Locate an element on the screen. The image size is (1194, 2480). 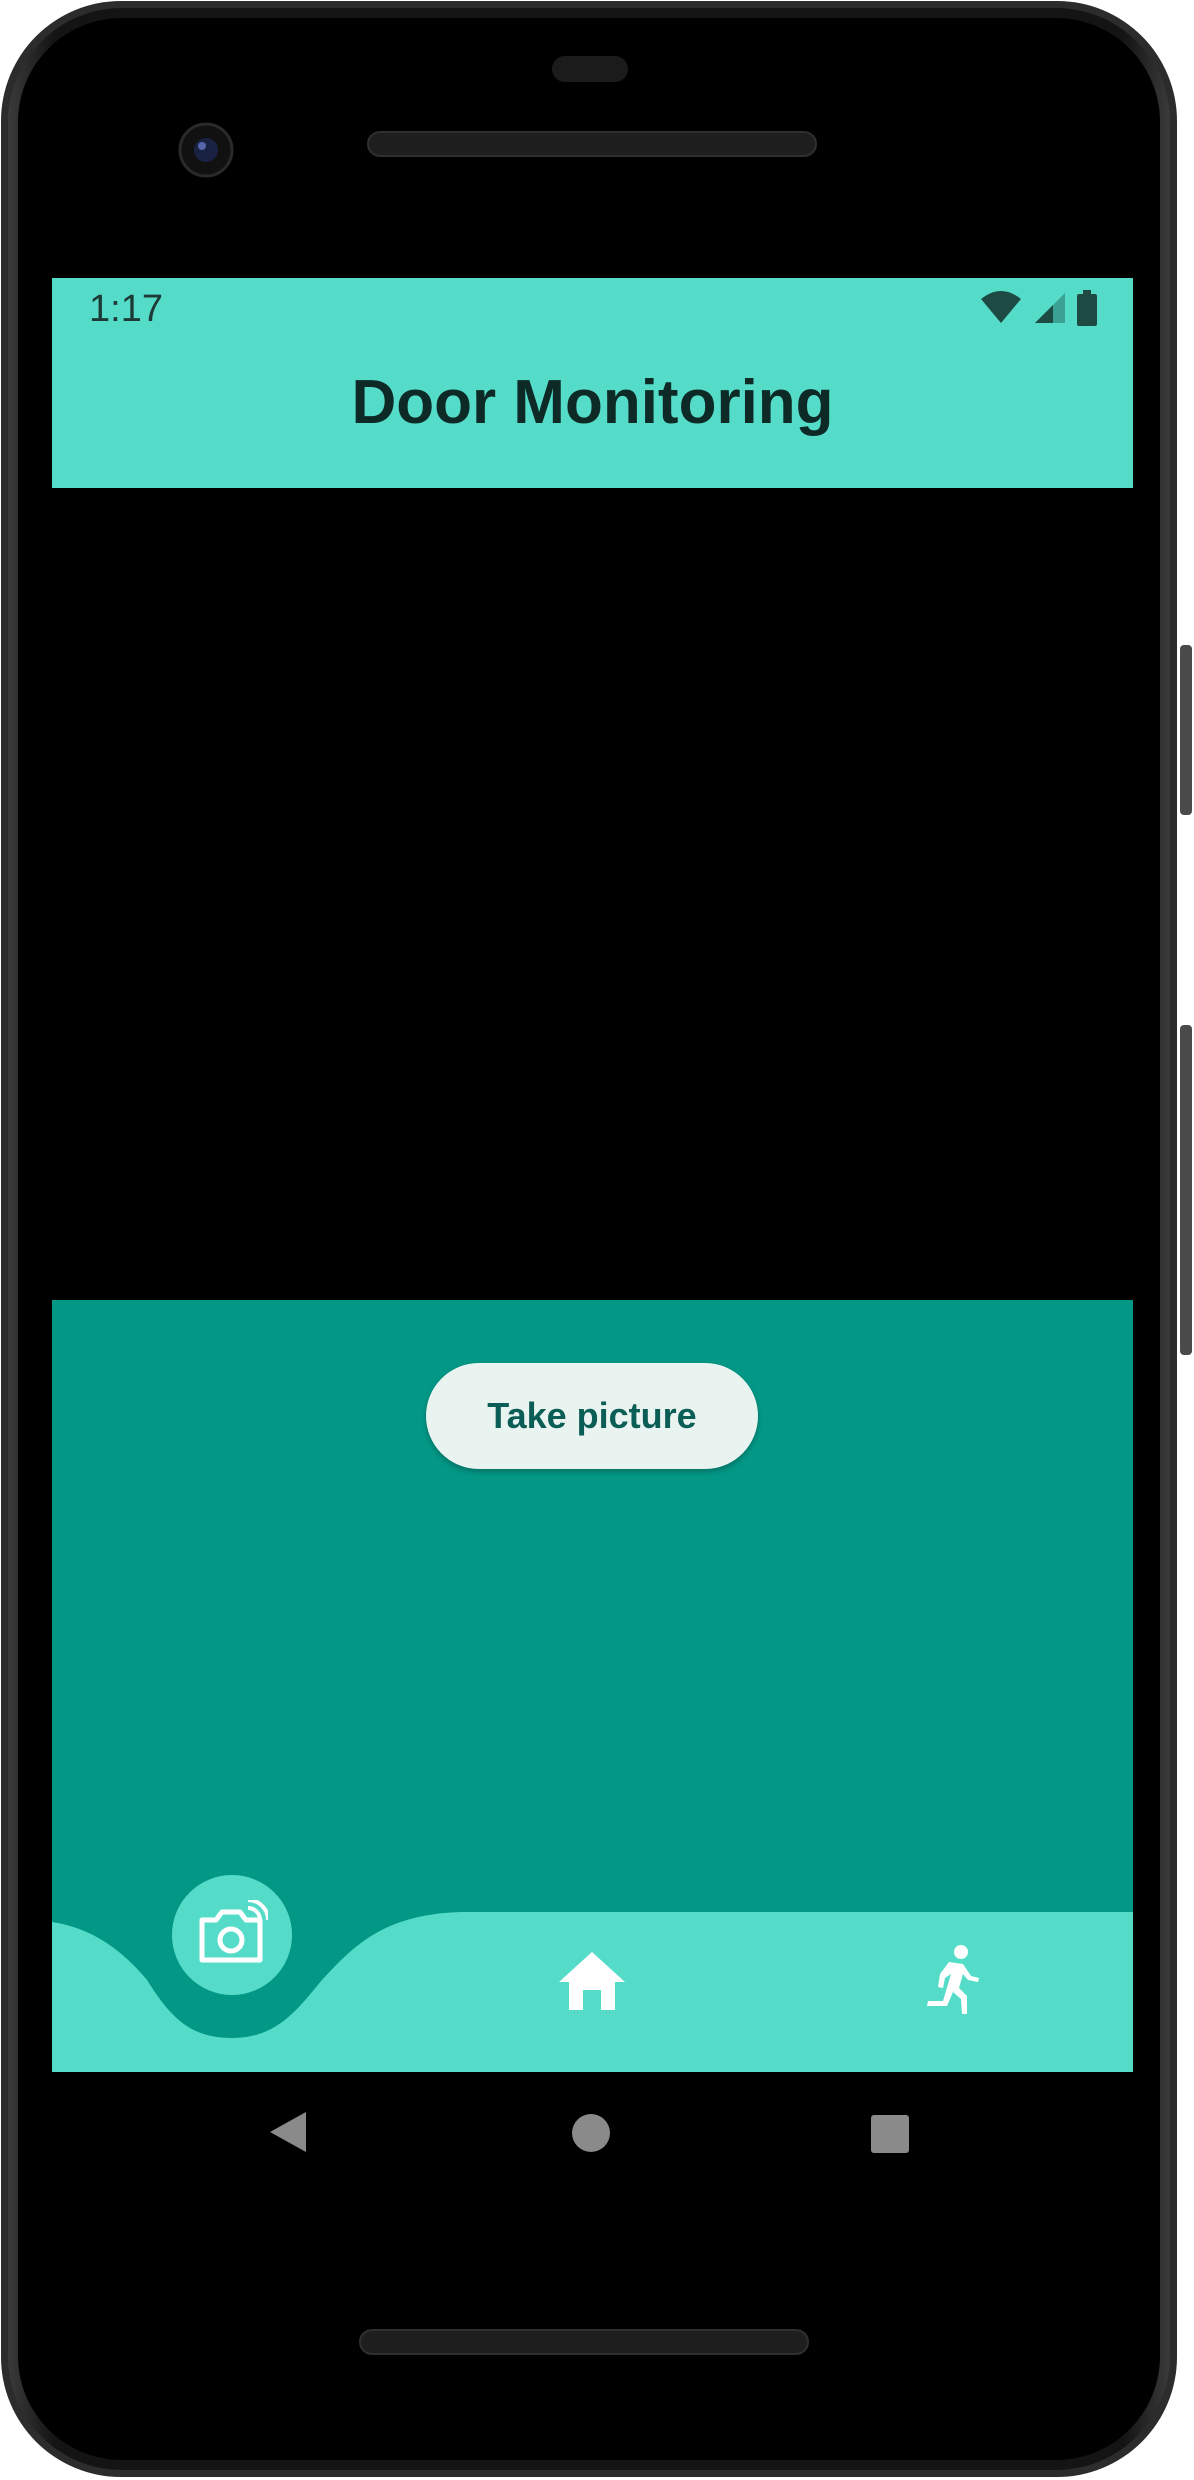
recents-icon is located at coordinates (890, 2136).